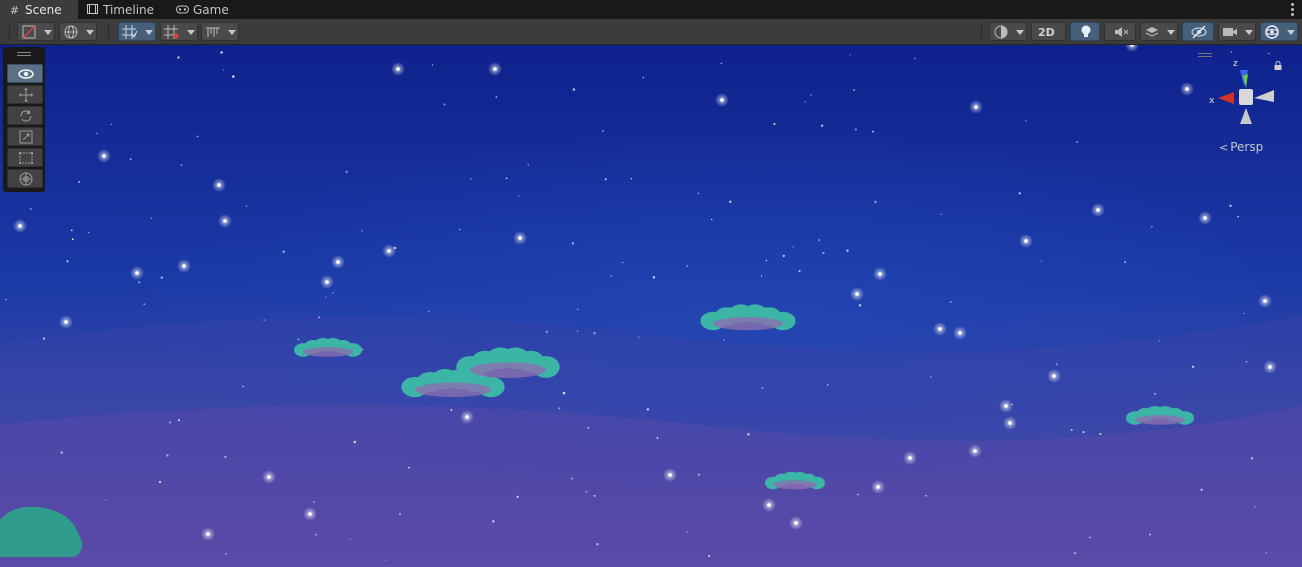 This screenshot has height=567, width=1302. I want to click on rotate-tool-button, so click(25, 115).